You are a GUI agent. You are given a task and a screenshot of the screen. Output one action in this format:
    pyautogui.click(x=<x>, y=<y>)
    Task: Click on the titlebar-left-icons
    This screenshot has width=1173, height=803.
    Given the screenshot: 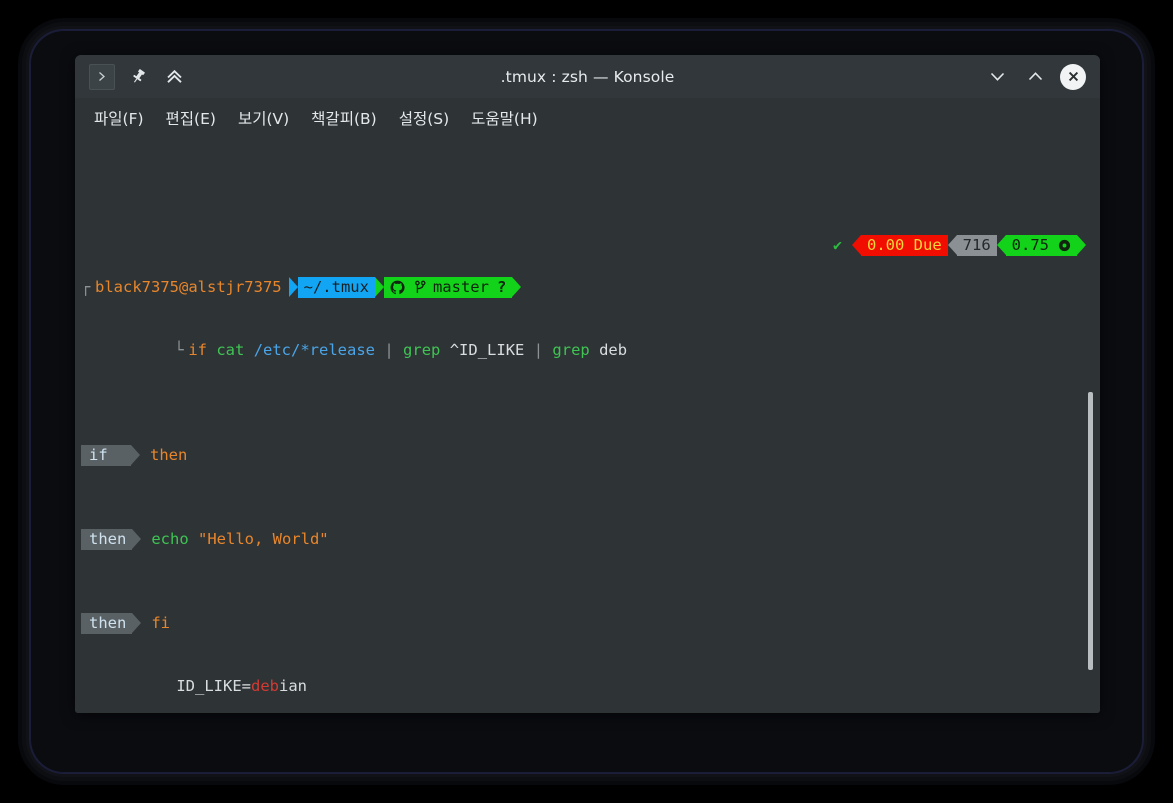 What is the action you would take?
    pyautogui.click(x=135, y=76)
    